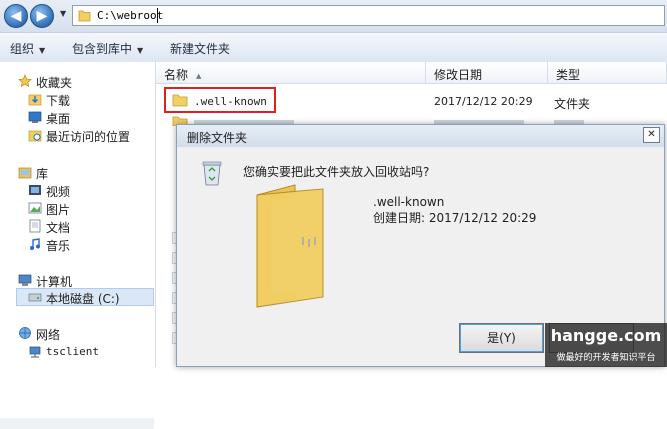  I want to click on sidebar-item-label: 图片, so click(58, 210).